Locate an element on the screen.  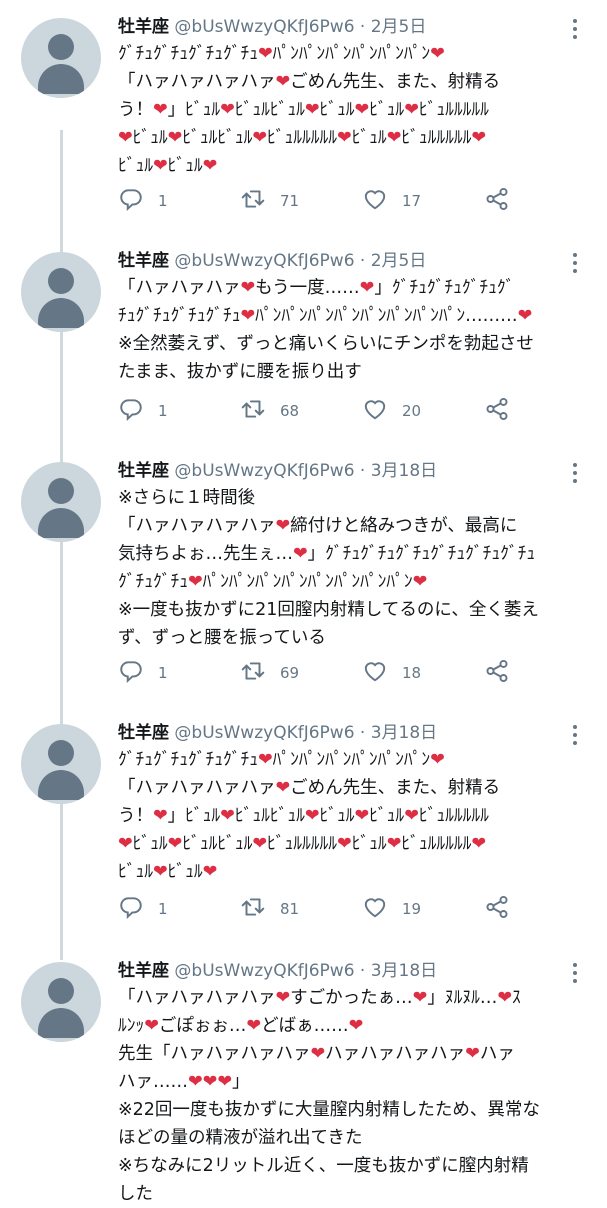
like-button: 18 is located at coordinates (391, 673).